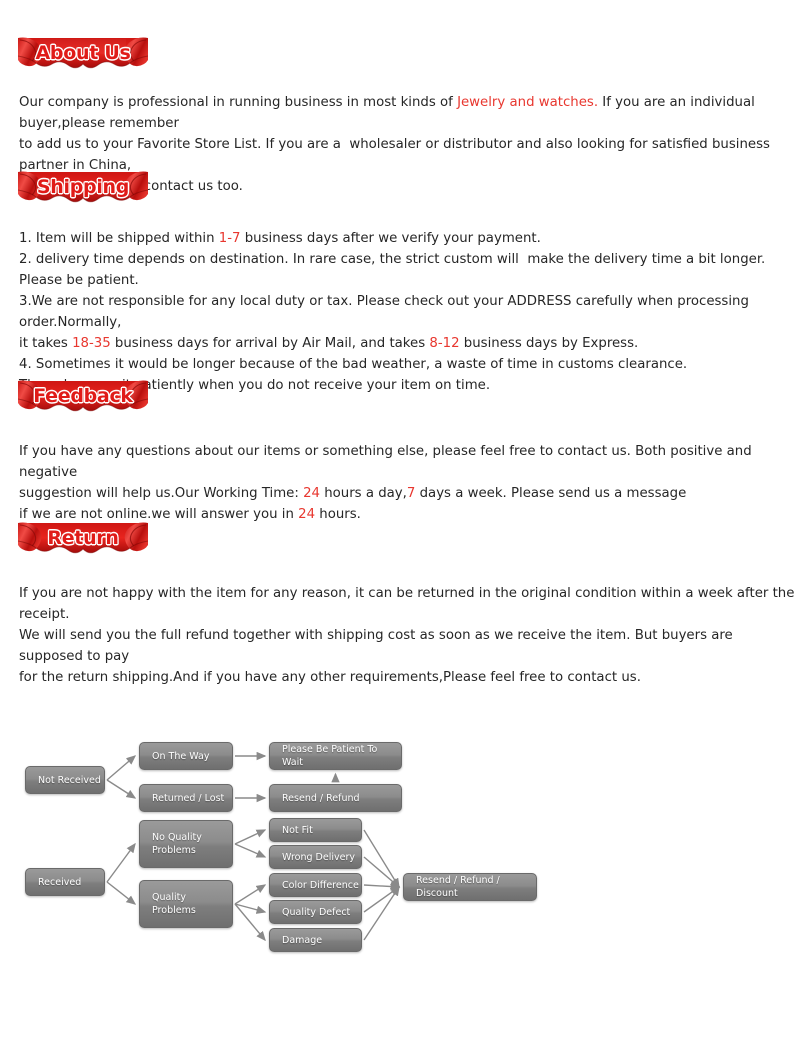 Image resolution: width=800 pixels, height=1047 pixels. I want to click on flow-arrow-quality-problems-to-quality-defect, so click(250, 908).